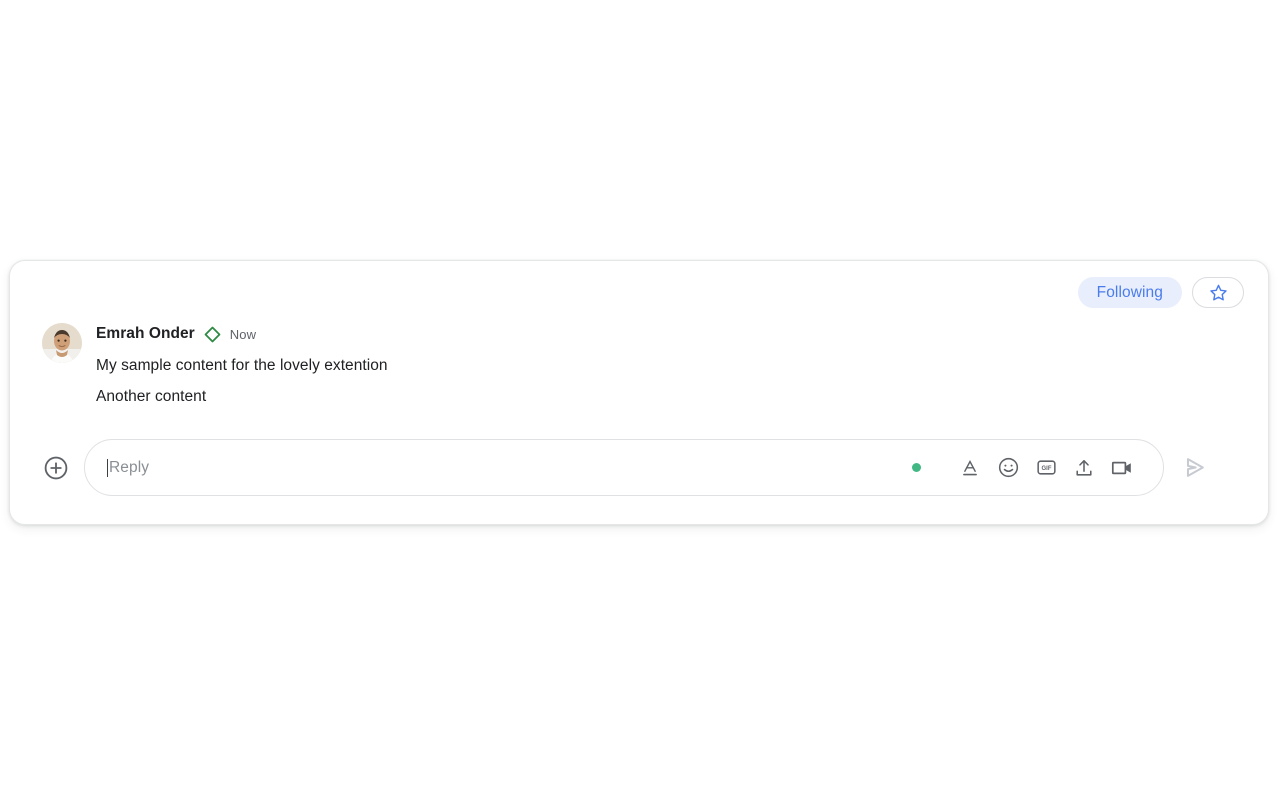 This screenshot has width=1280, height=800. I want to click on following-button: Following, so click(1129, 292).